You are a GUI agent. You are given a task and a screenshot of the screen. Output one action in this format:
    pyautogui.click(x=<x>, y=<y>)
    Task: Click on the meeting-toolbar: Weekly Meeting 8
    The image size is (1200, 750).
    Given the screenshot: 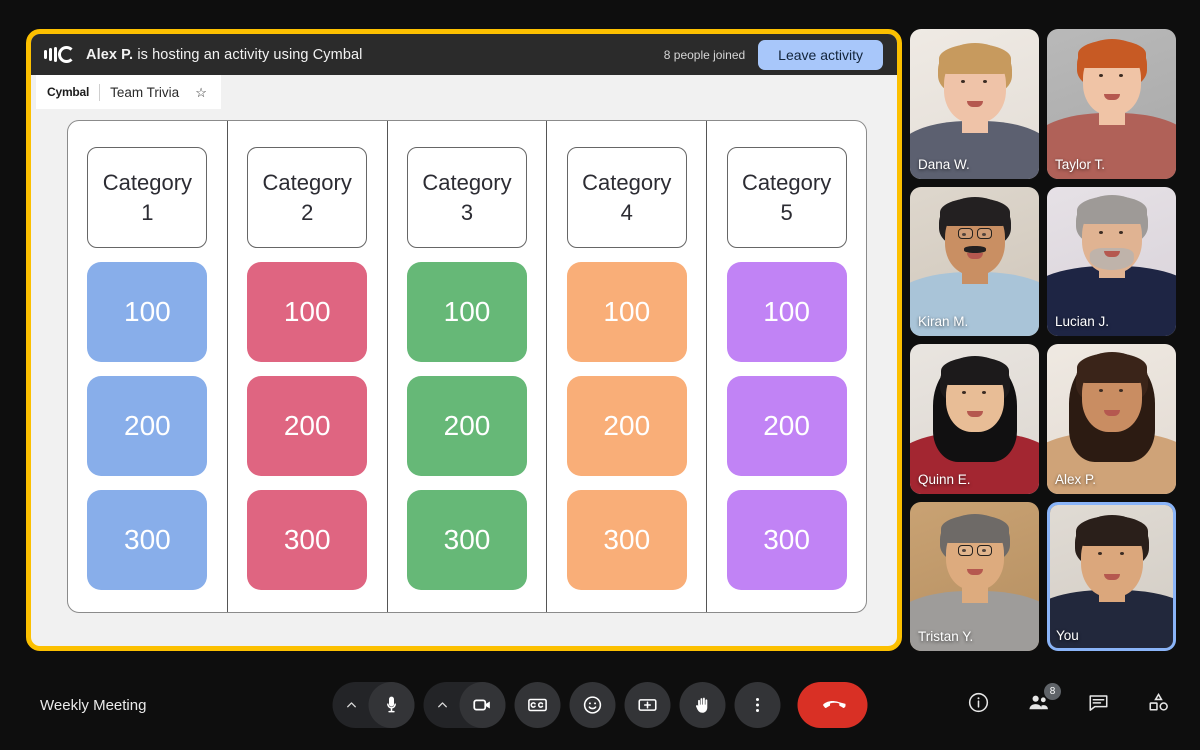 What is the action you would take?
    pyautogui.click(x=600, y=705)
    